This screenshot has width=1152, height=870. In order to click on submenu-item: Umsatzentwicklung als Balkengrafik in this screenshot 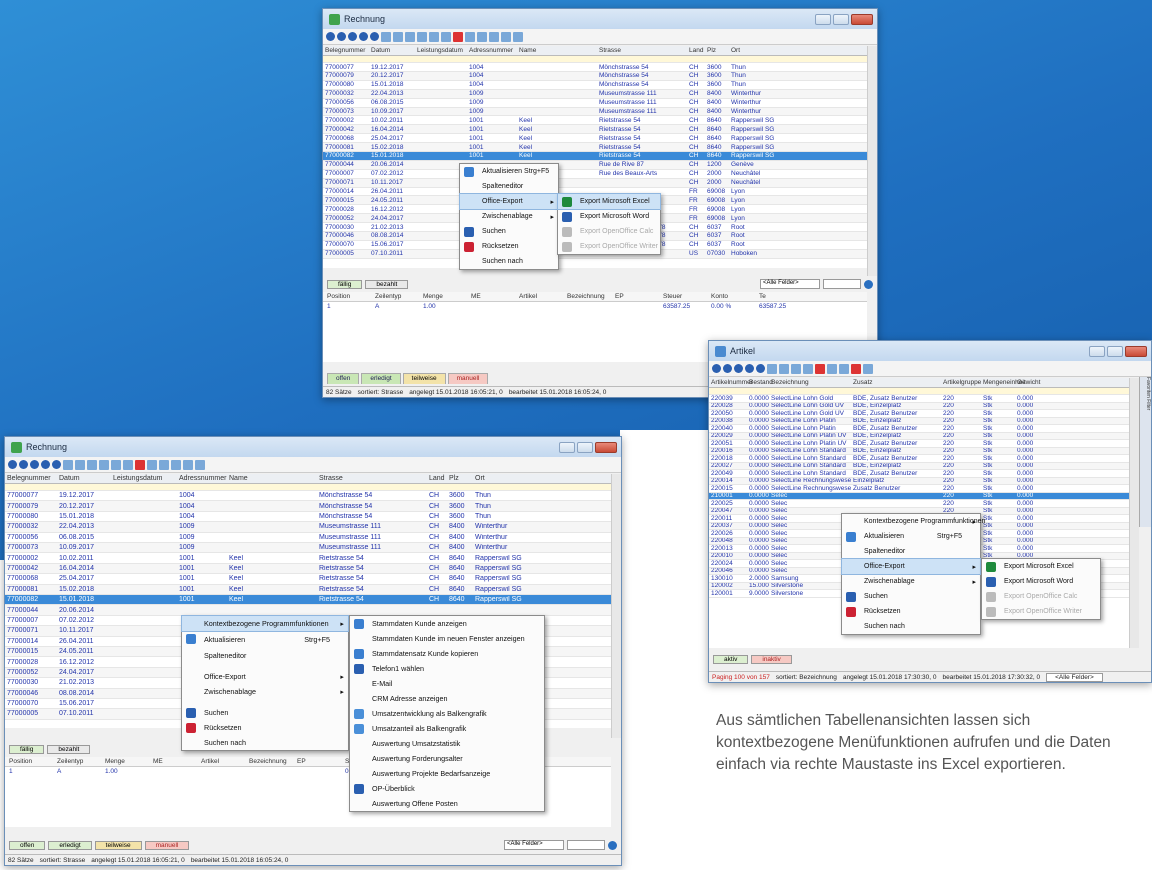, I will do `click(447, 713)`.